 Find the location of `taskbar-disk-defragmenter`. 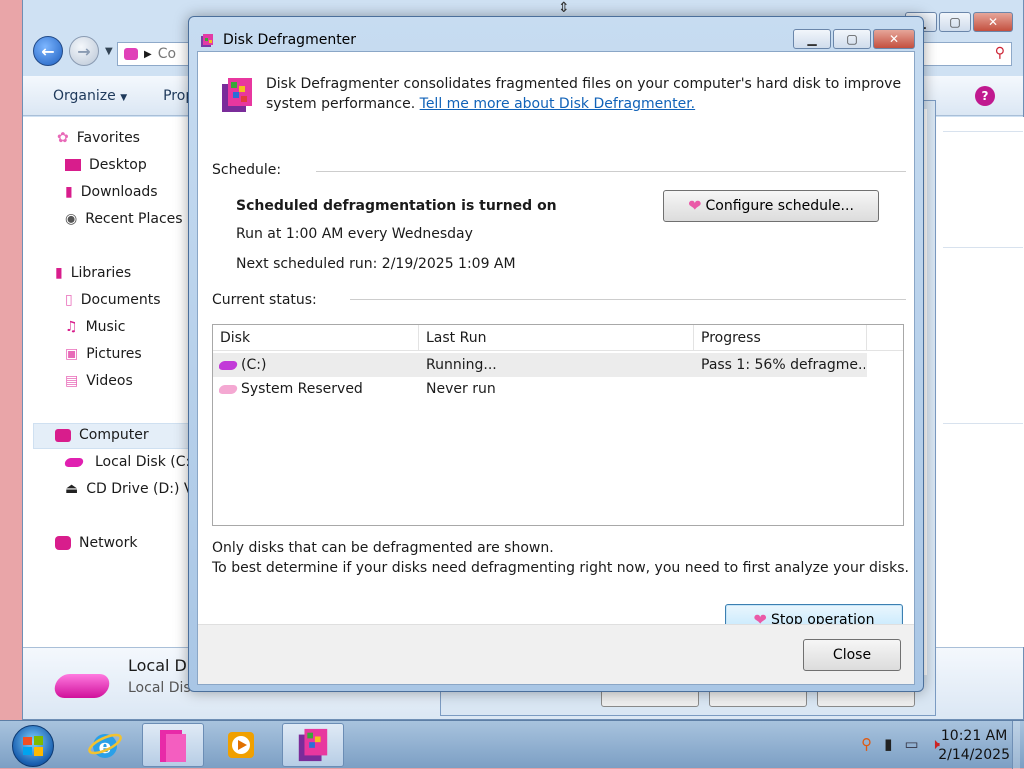

taskbar-disk-defragmenter is located at coordinates (313, 745).